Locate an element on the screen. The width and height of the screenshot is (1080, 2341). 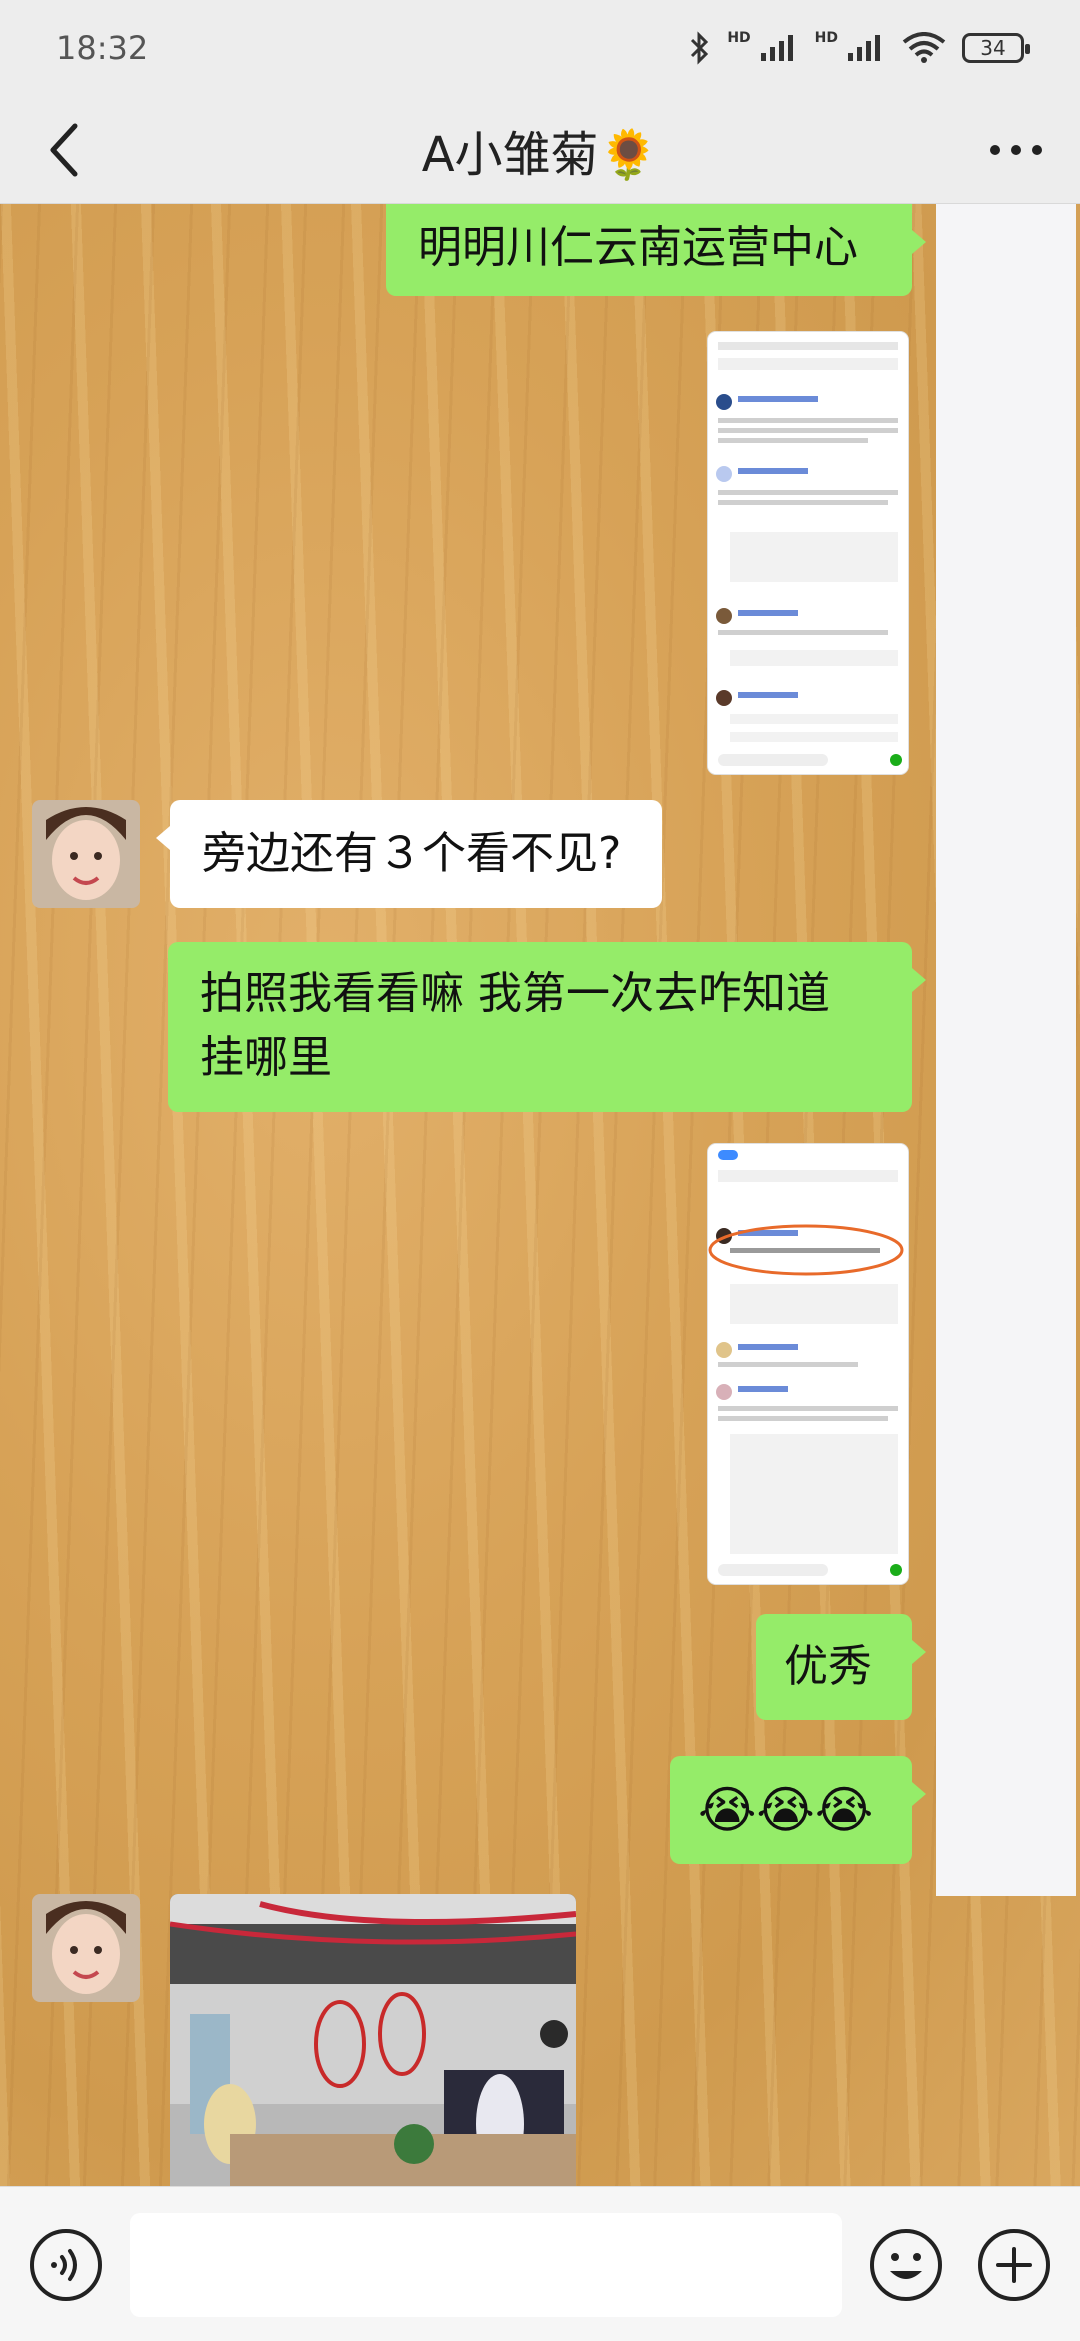
screenshot-thumbnail-icon is located at coordinates (808, 553).